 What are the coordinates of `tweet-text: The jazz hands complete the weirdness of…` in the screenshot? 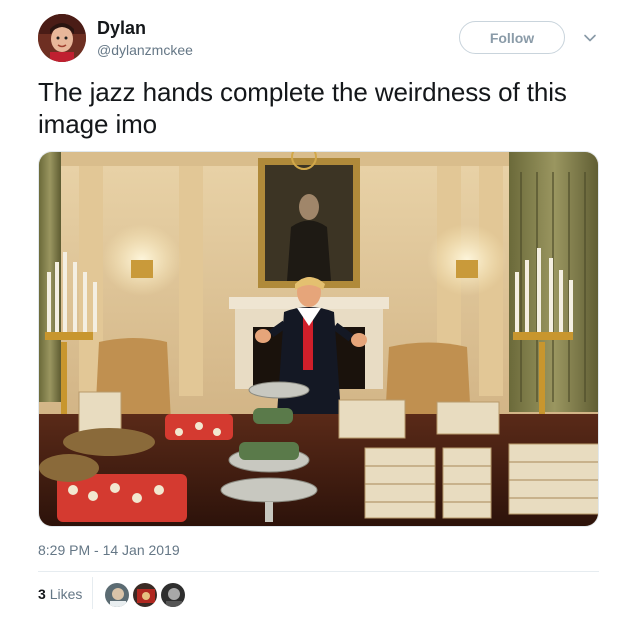 It's located at (302, 108).